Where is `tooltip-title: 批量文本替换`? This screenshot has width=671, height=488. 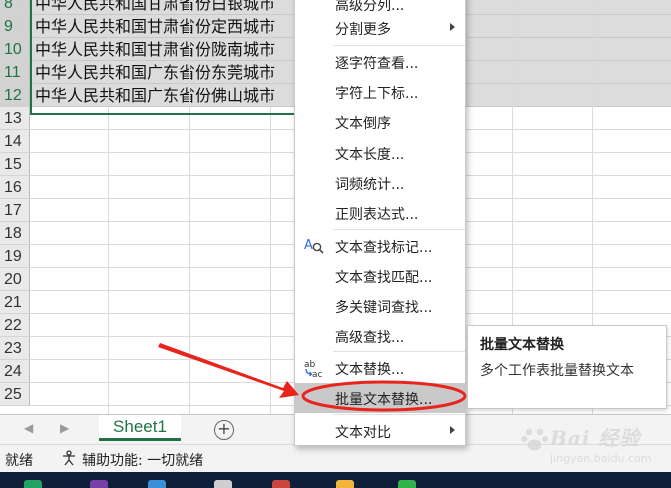
tooltip-title: 批量文本替换 is located at coordinates (522, 345).